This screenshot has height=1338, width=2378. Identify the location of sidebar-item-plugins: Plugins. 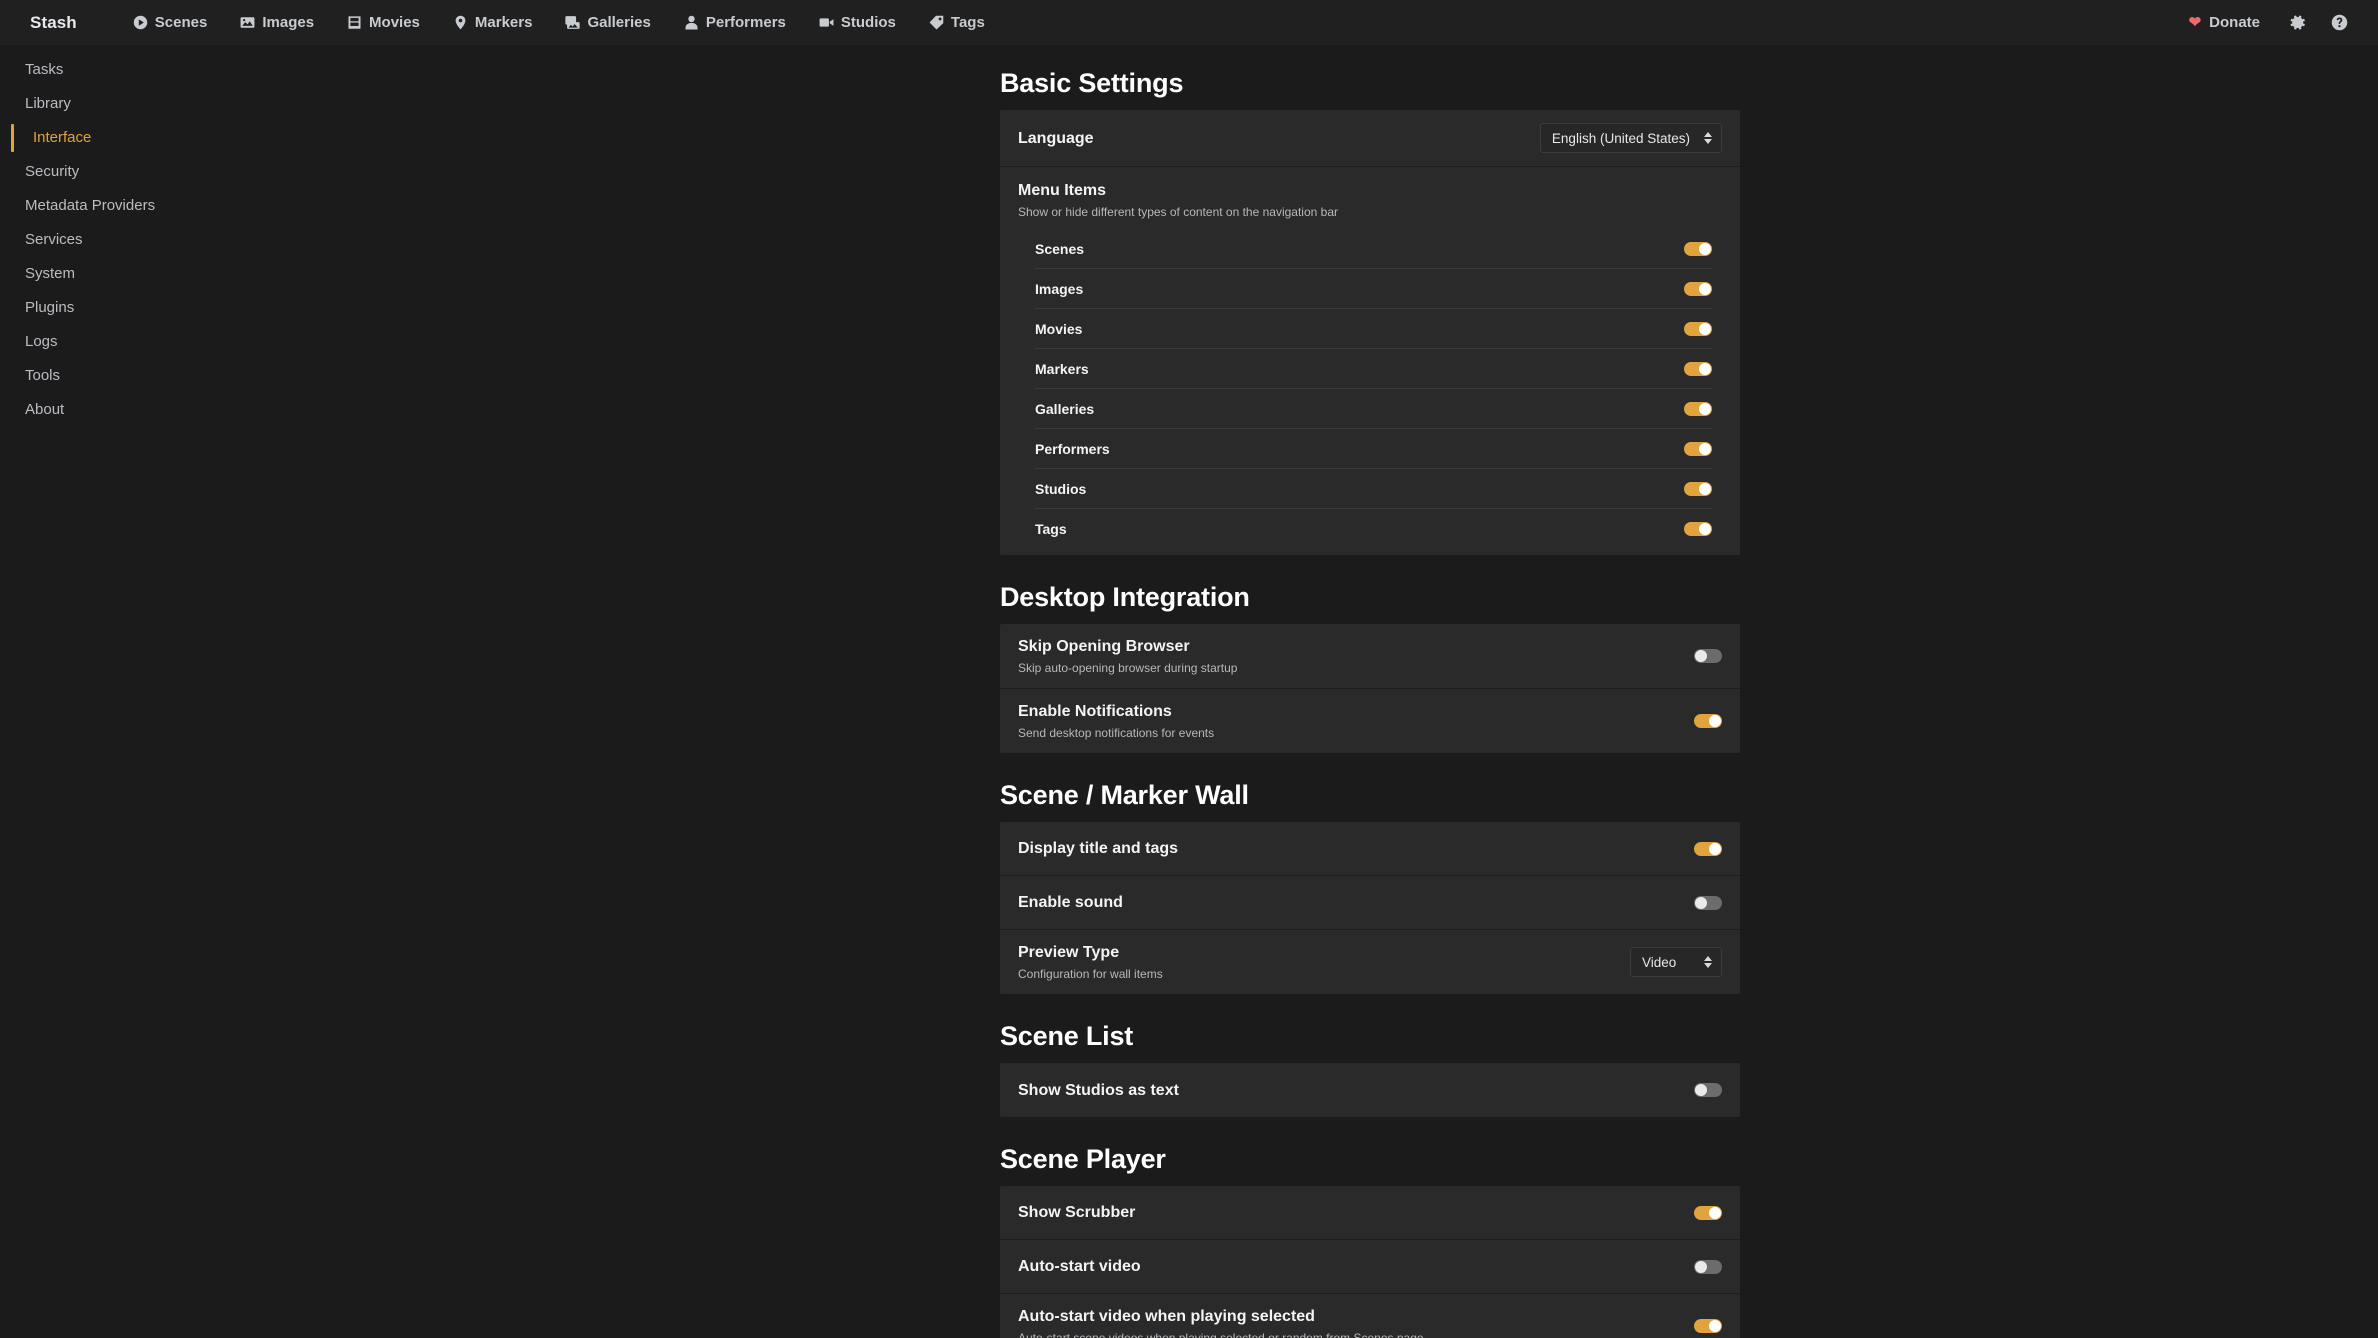
(500, 308).